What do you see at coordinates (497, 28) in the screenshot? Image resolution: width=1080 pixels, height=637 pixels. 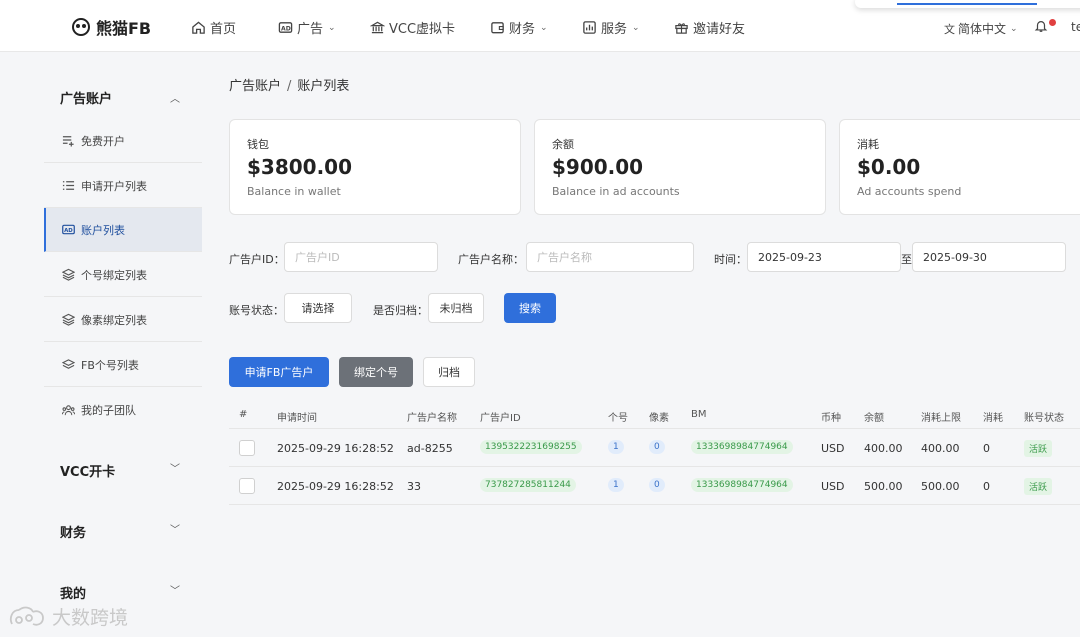 I see `wallet-icon` at bounding box center [497, 28].